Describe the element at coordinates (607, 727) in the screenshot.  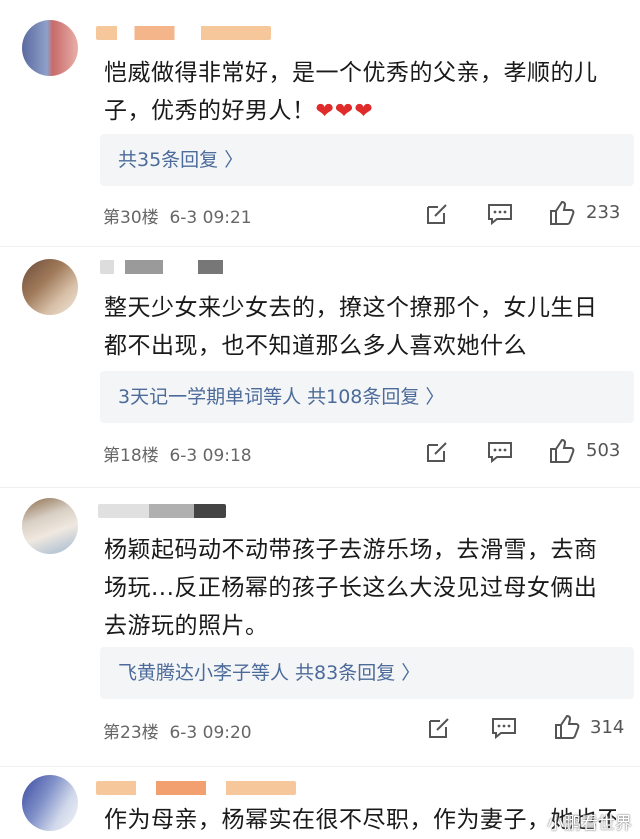
I see `like-count: 314` at that location.